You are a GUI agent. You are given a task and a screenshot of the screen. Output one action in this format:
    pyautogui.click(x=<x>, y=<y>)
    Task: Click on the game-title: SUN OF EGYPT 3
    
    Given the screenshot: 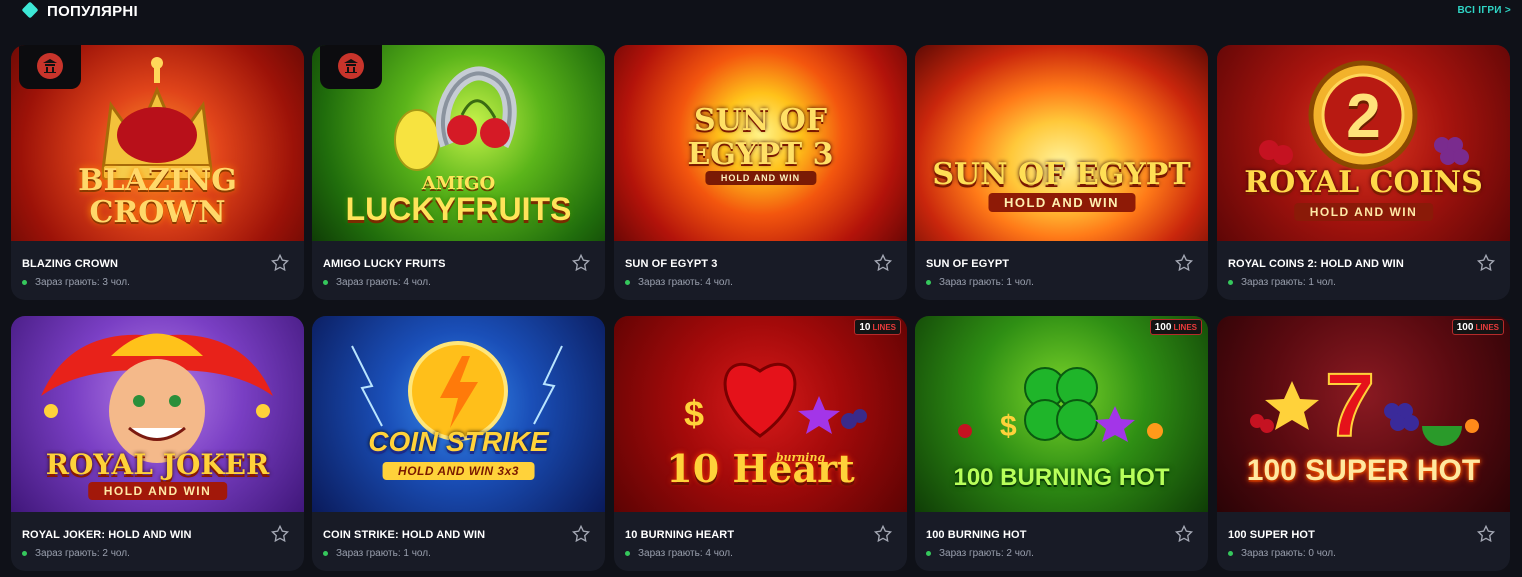 What is the action you would take?
    pyautogui.click(x=671, y=264)
    